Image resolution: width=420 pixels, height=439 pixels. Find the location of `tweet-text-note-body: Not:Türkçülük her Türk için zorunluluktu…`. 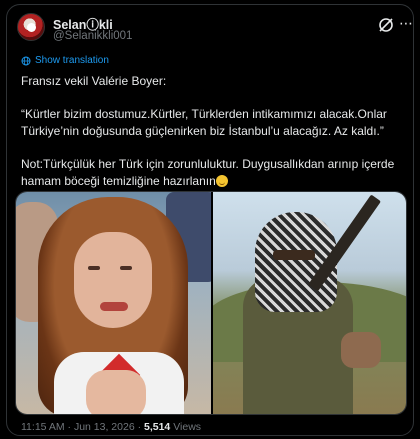

tweet-text-note-body: Not:Türkçülük her Türk için zorunluluktu… is located at coordinates (208, 172).